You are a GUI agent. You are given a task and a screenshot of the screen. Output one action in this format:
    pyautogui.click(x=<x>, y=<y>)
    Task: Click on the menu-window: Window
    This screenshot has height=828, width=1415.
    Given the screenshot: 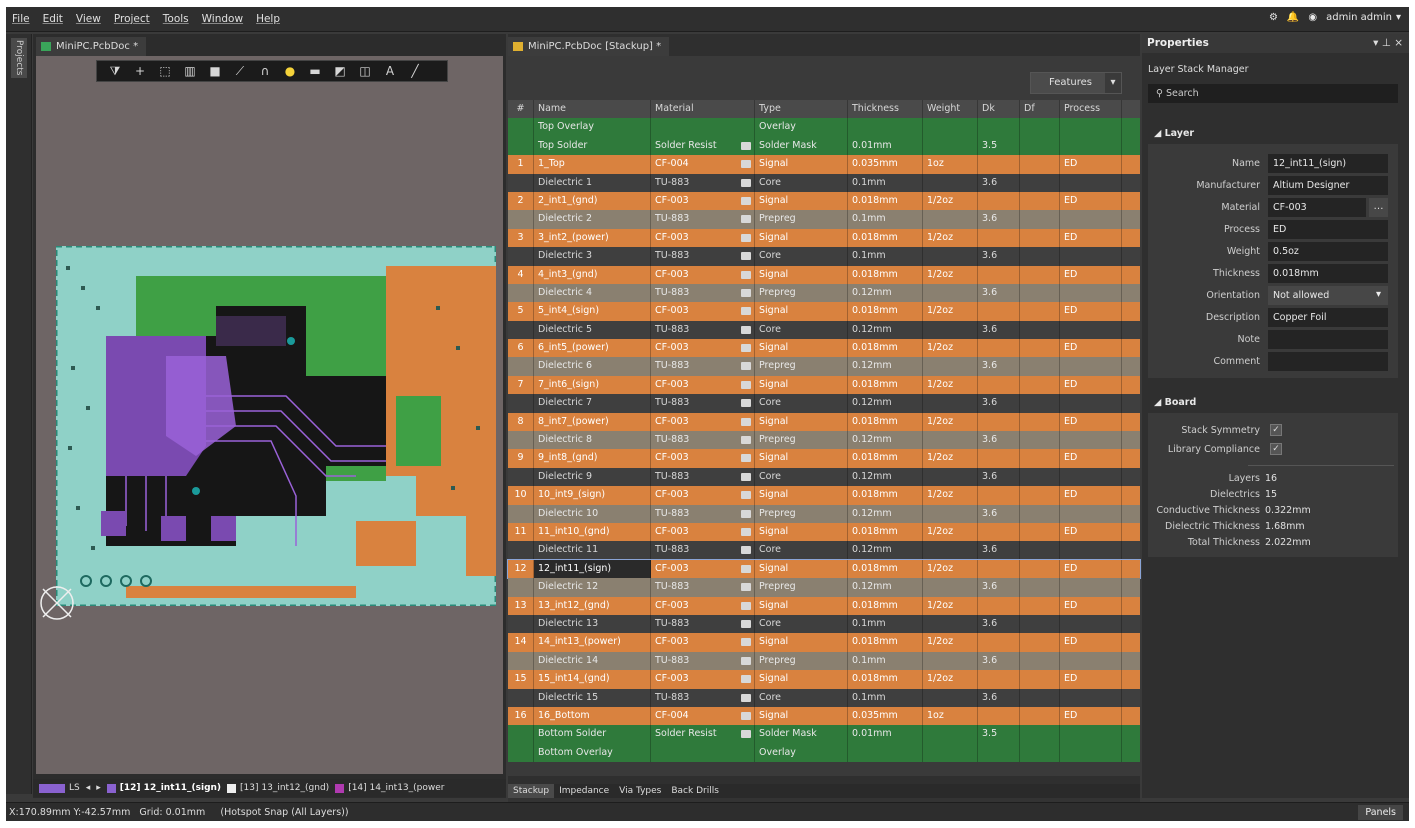 What is the action you would take?
    pyautogui.click(x=222, y=19)
    